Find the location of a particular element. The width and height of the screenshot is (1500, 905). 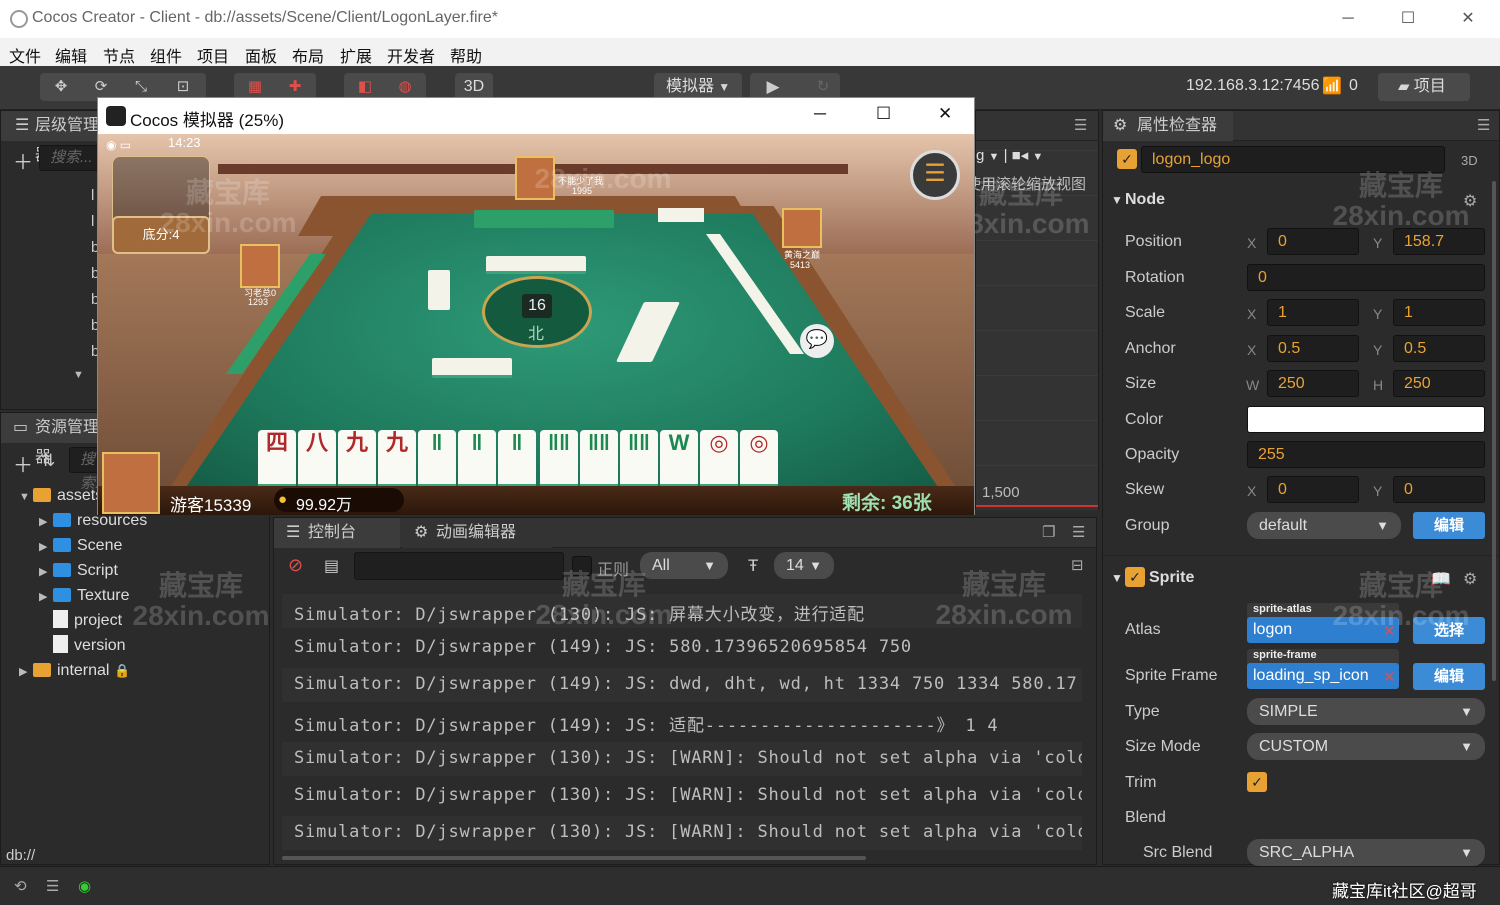

clear-console-icon: ⊘ is located at coordinates (295, 565).